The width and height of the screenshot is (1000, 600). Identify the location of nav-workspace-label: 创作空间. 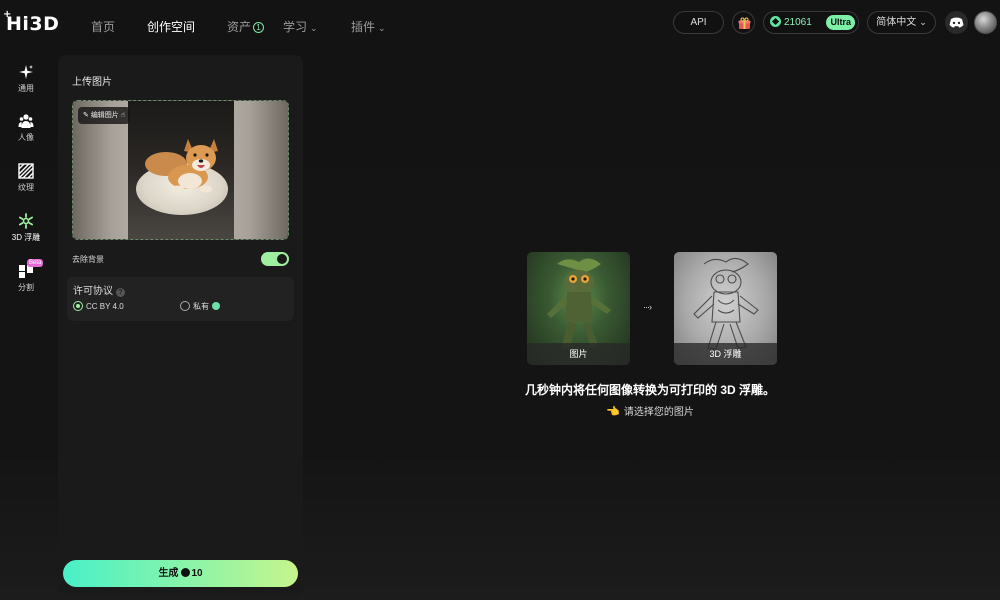
(171, 27).